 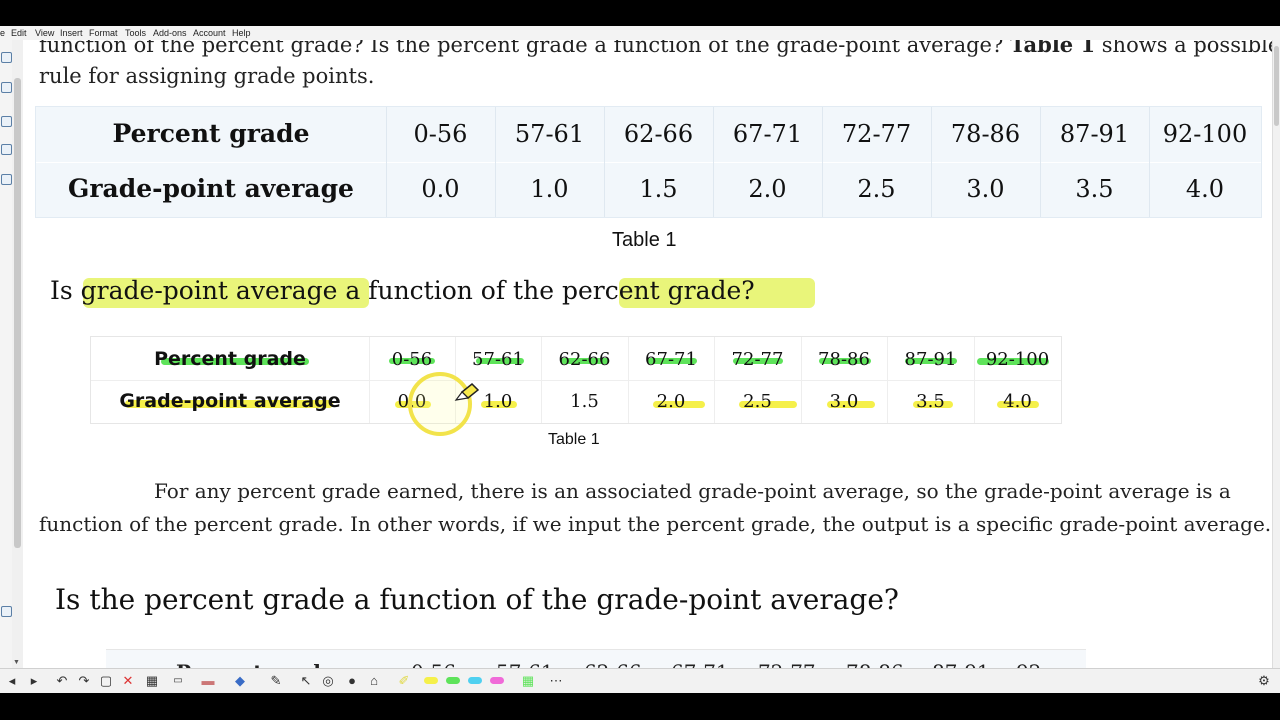 I want to click on spotlight-cursor-icon, so click(x=444, y=404).